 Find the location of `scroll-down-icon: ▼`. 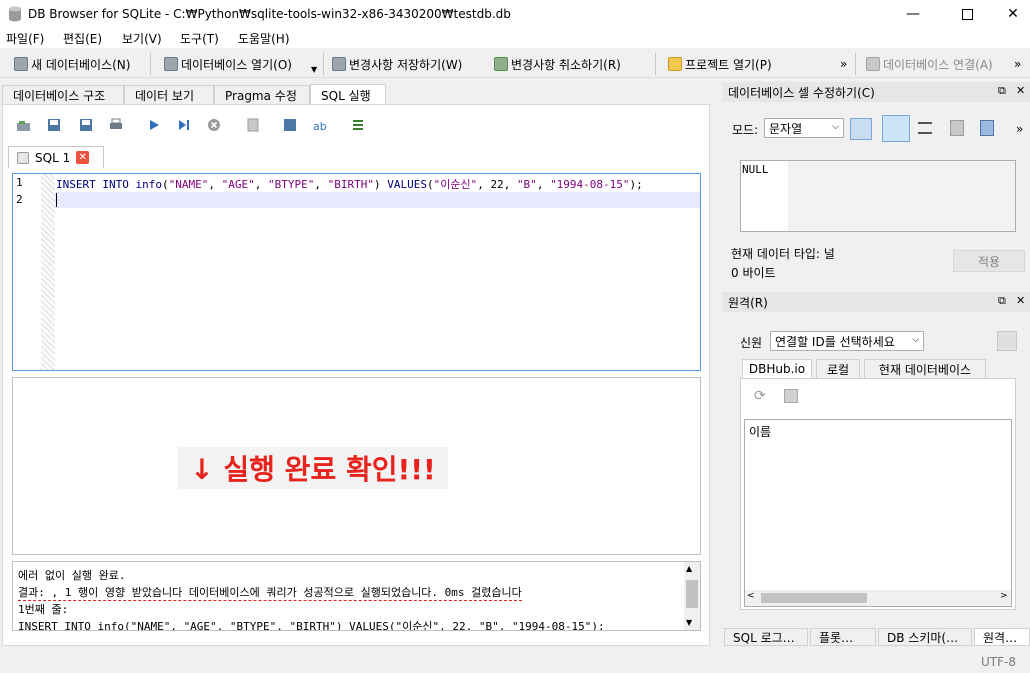

scroll-down-icon: ▼ is located at coordinates (689, 622).